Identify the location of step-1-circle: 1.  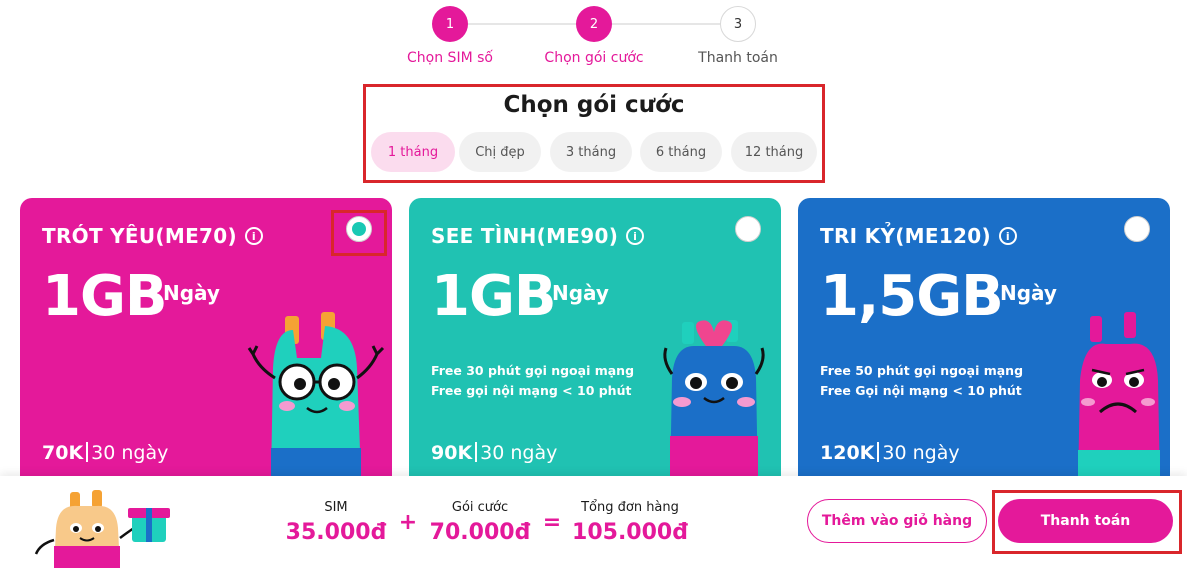
(450, 24).